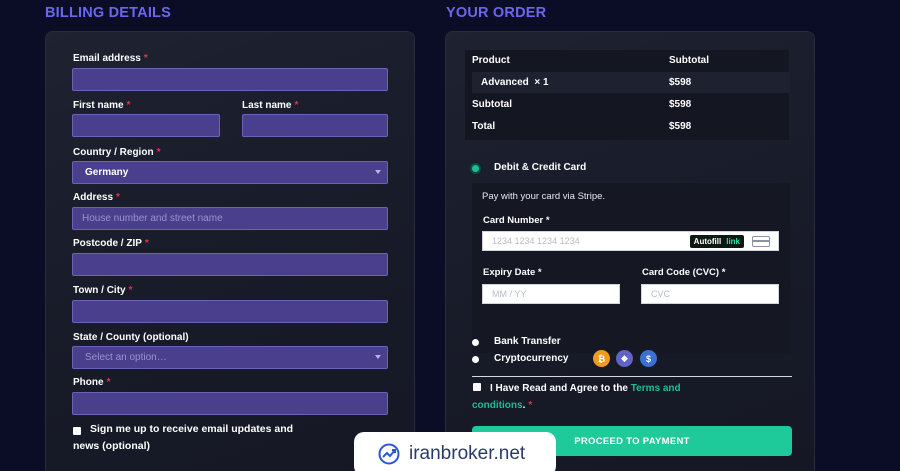 This screenshot has width=900, height=471. I want to click on col-product-header: Product, so click(491, 60).